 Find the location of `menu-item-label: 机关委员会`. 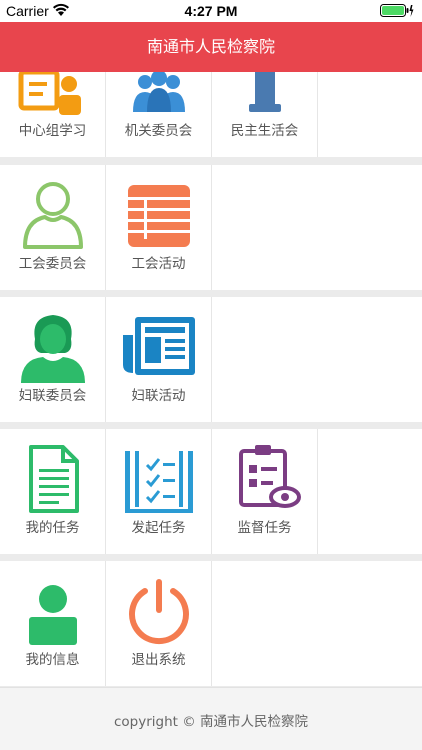

menu-item-label: 机关委员会 is located at coordinates (158, 131).